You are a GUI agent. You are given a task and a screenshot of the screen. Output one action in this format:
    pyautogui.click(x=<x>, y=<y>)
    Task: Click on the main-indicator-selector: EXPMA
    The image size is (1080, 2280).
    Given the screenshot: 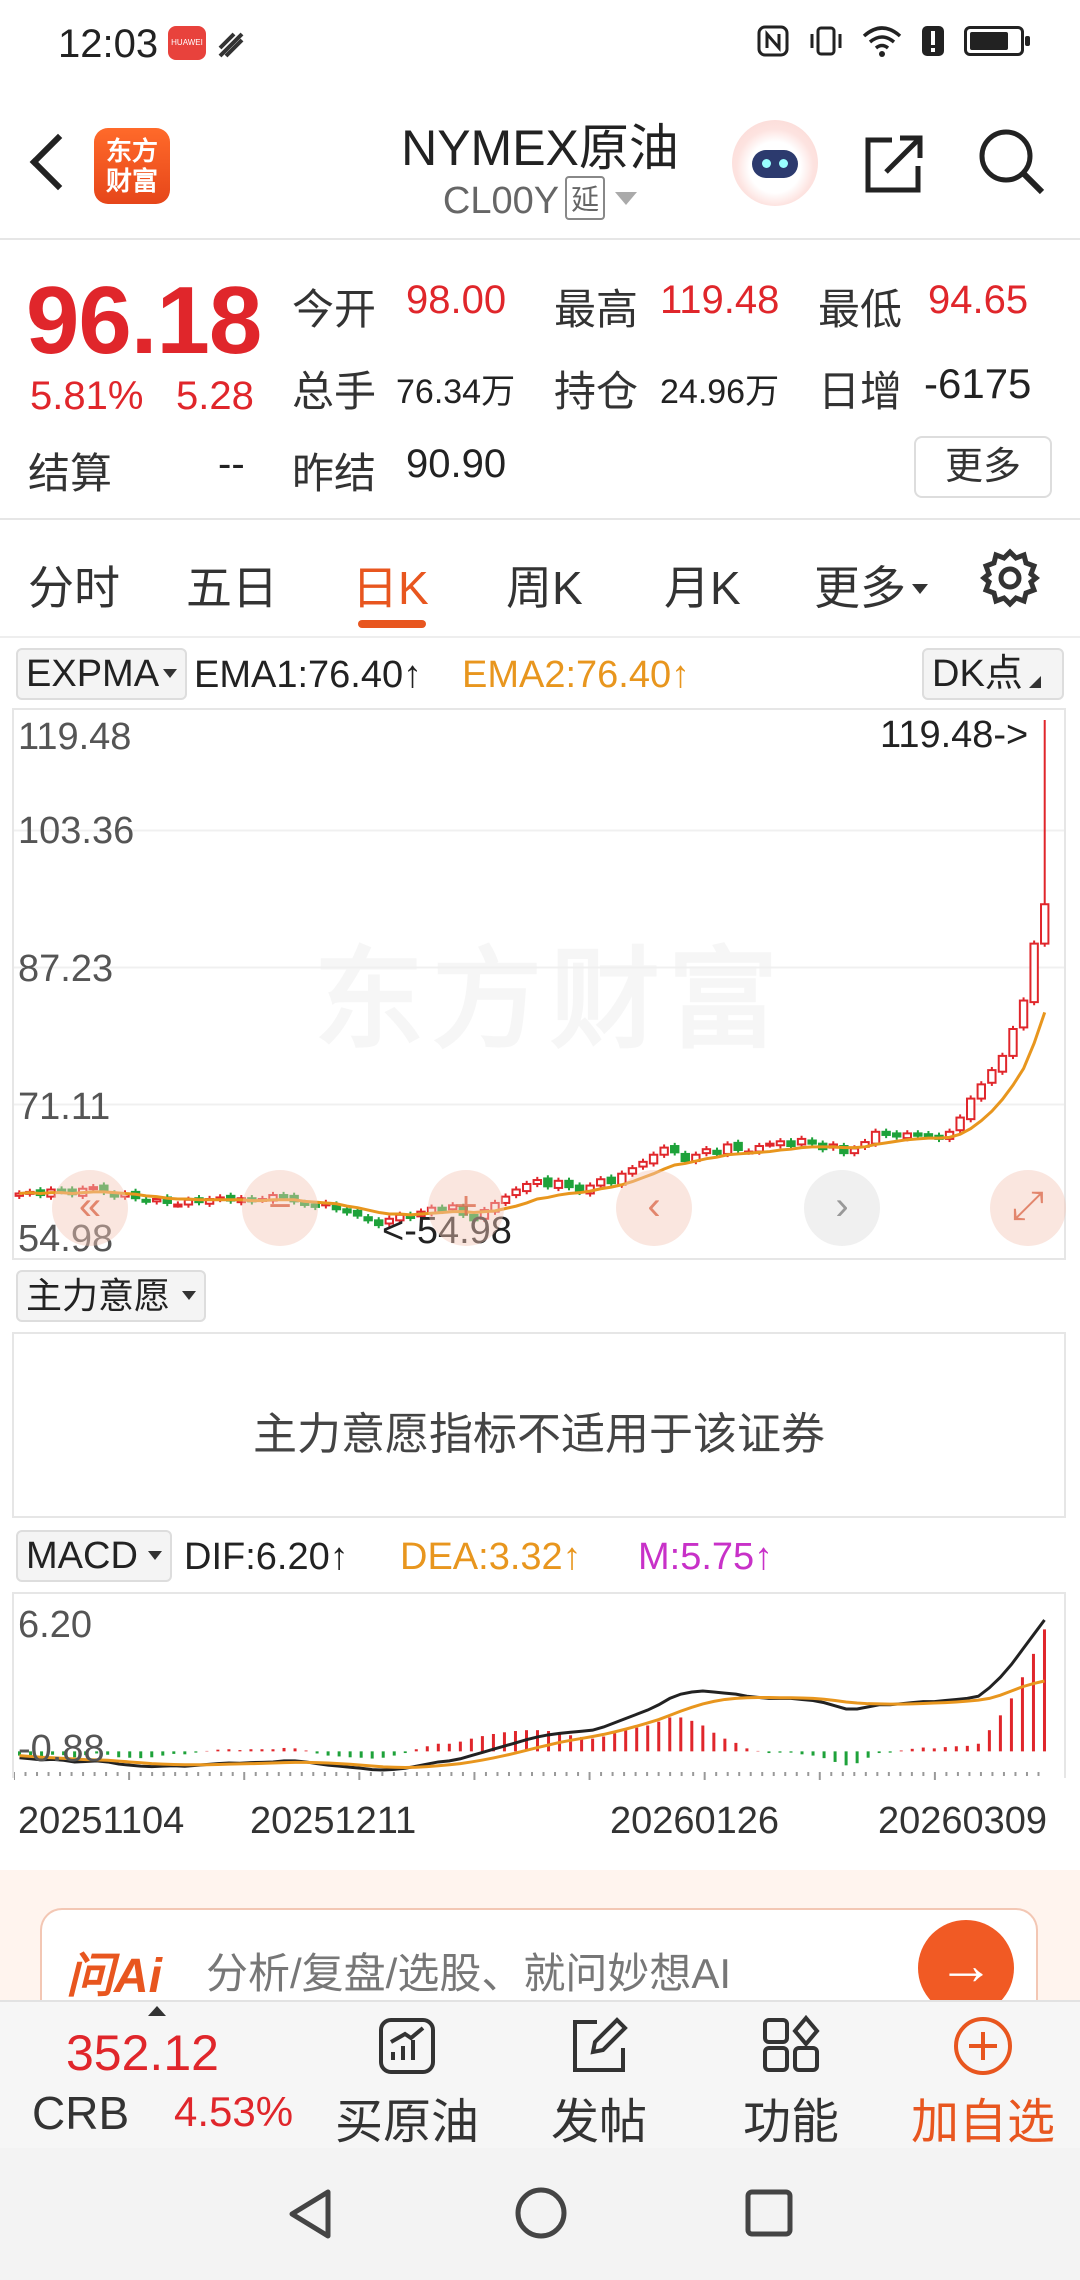 What is the action you would take?
    pyautogui.click(x=102, y=674)
    